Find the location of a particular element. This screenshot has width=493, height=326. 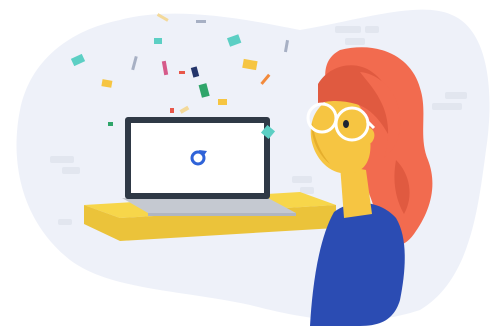

laptop is located at coordinates (209, 166).